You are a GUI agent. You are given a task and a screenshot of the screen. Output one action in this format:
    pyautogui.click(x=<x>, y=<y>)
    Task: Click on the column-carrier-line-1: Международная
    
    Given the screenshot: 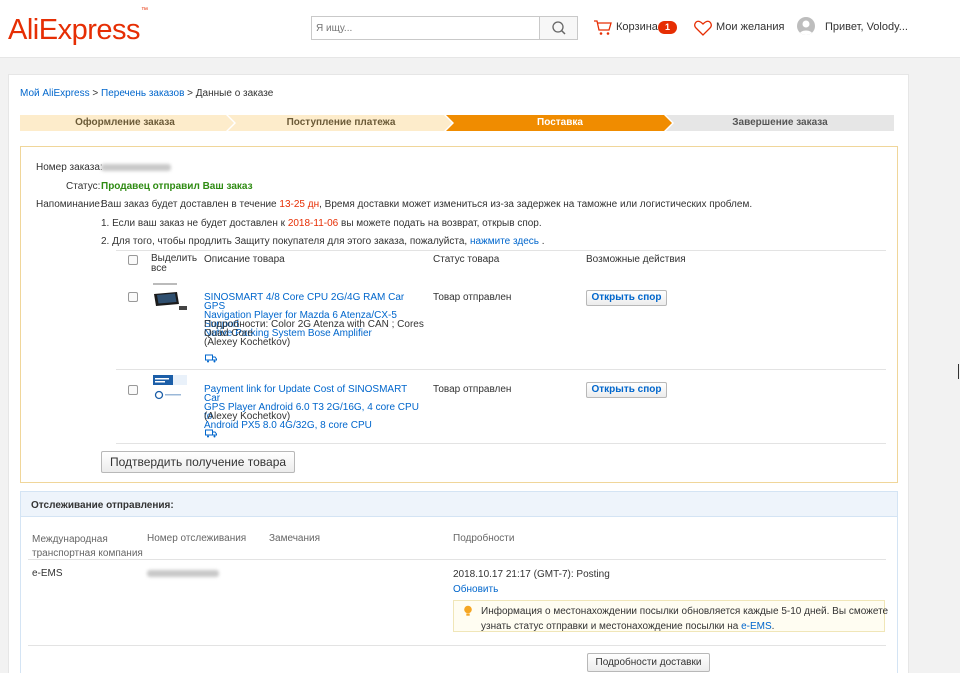 What is the action you would take?
    pyautogui.click(x=70, y=539)
    